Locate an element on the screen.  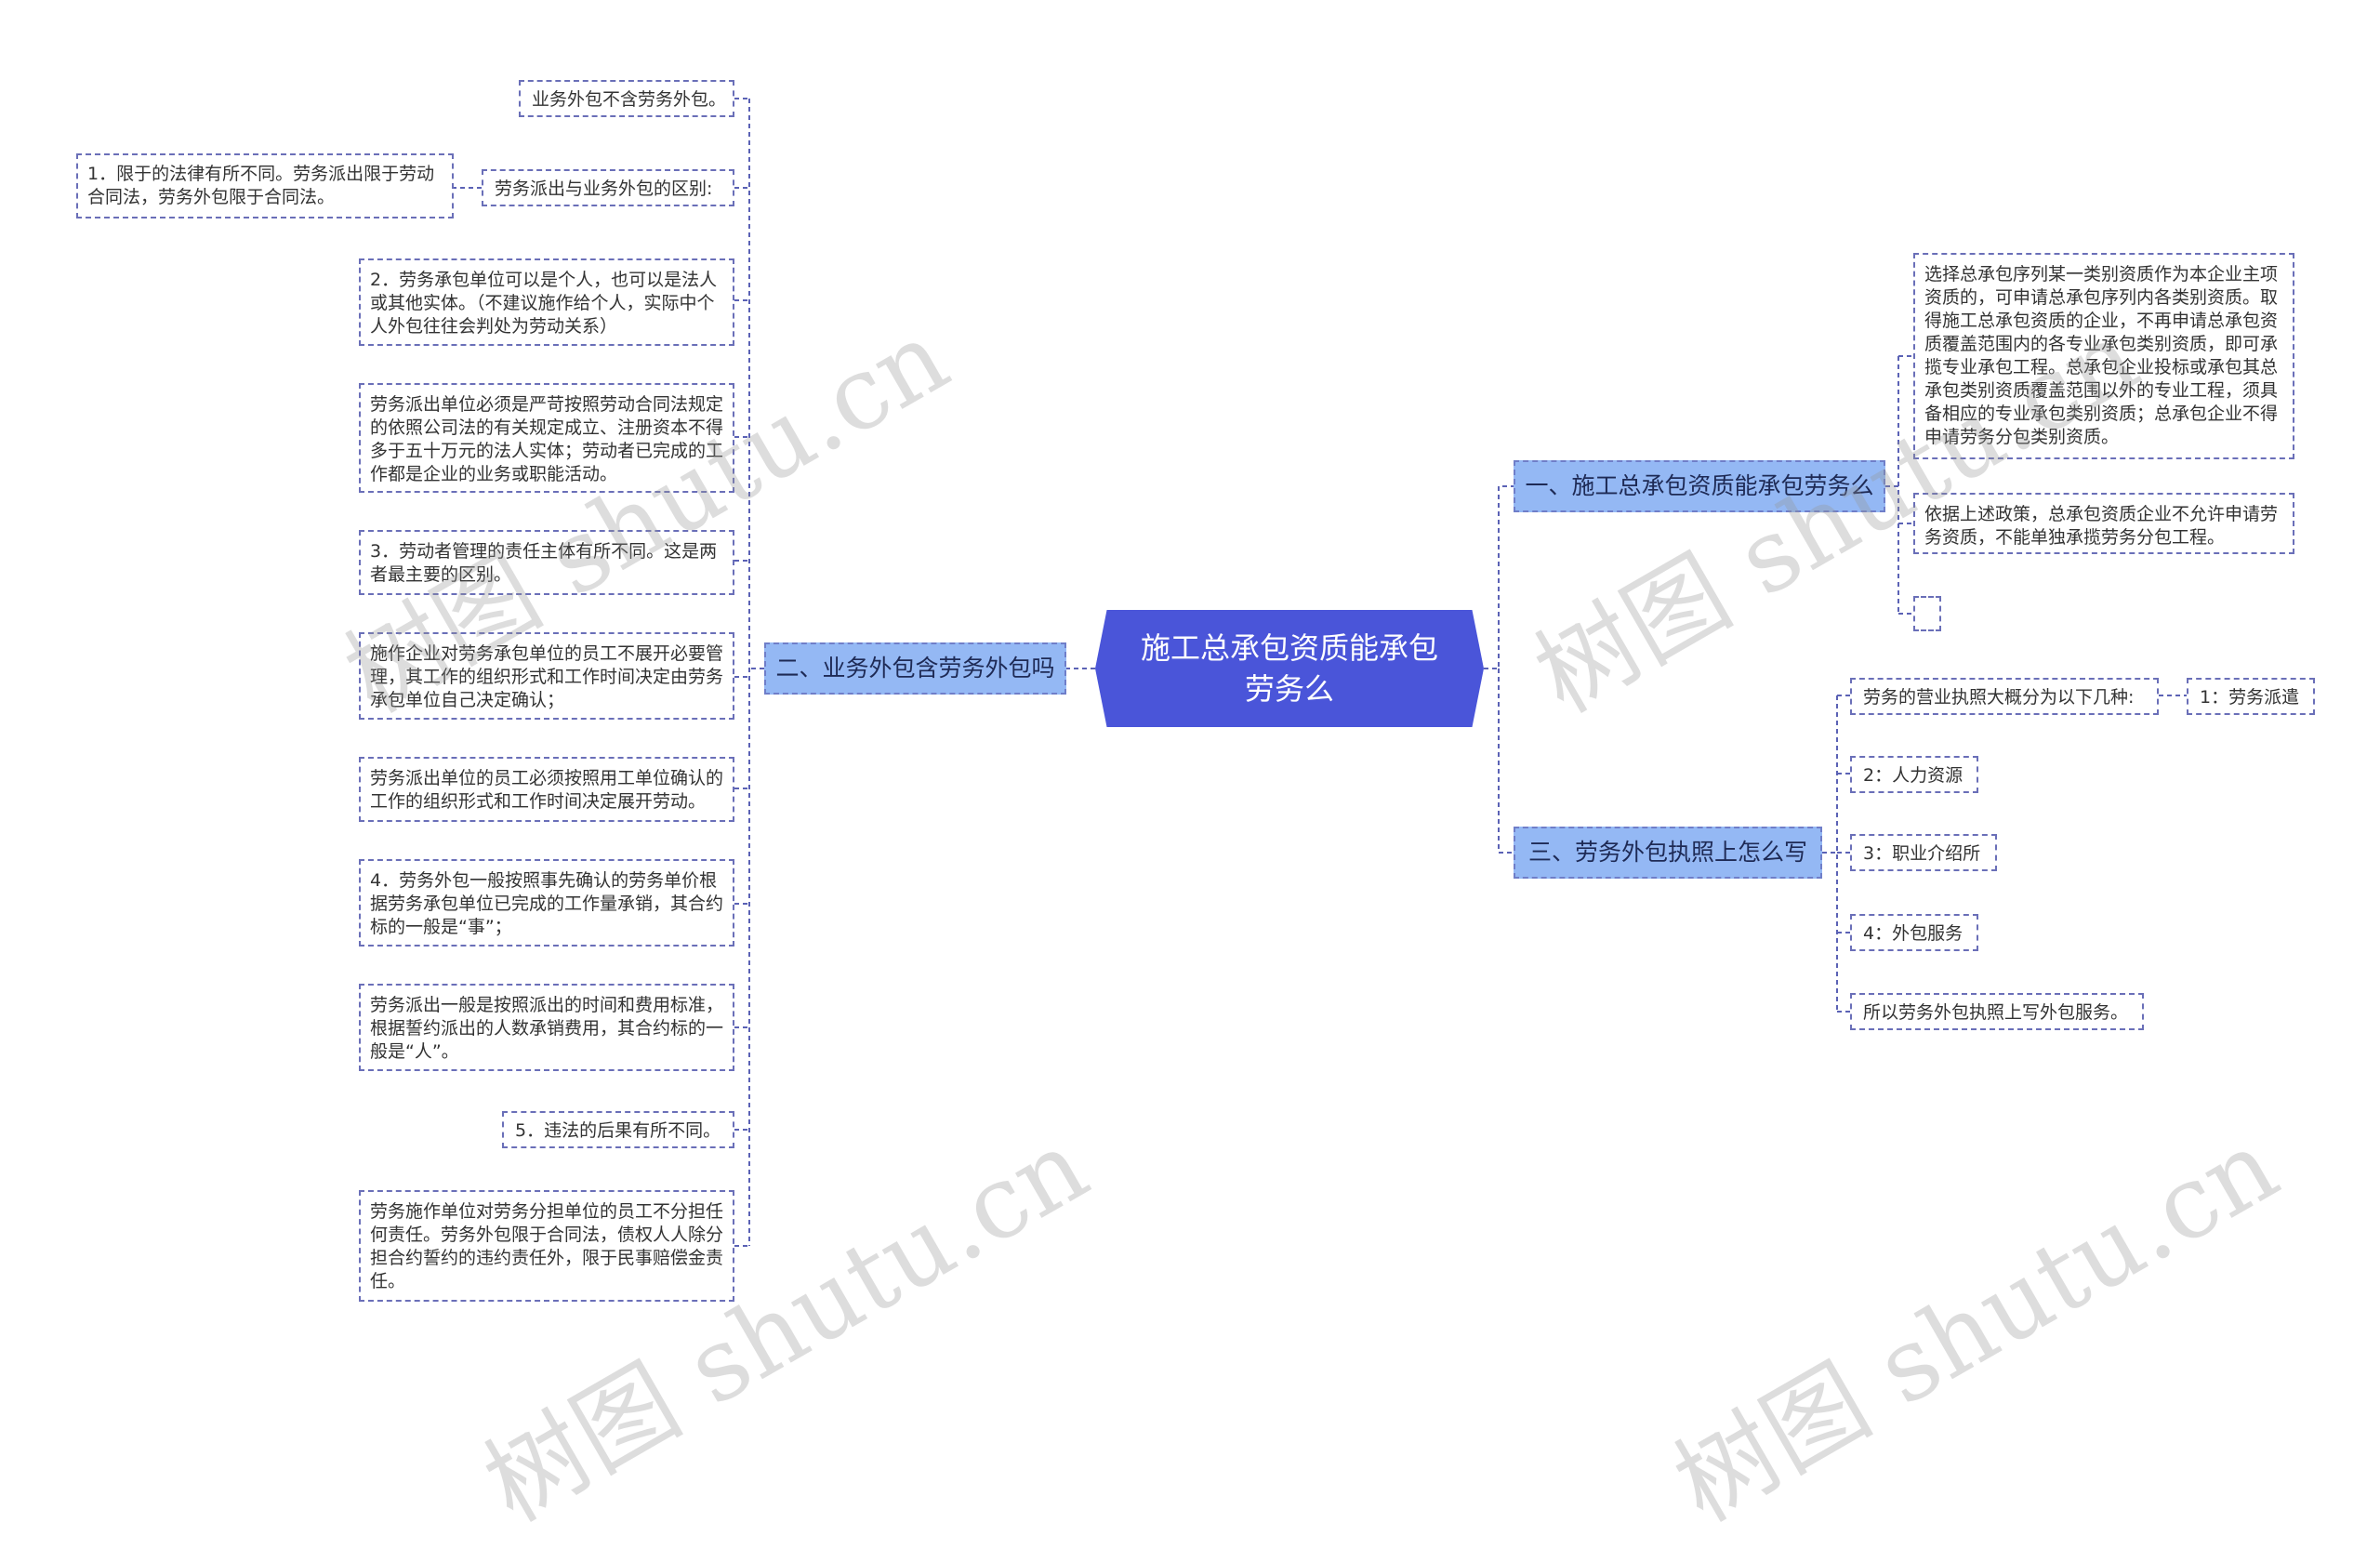
dispatch-management-note: 劳务派出单位的员工必须按照用工单位确认的工作的组织形式和工作时间决定展开劳动。 is located at coordinates (546, 789).